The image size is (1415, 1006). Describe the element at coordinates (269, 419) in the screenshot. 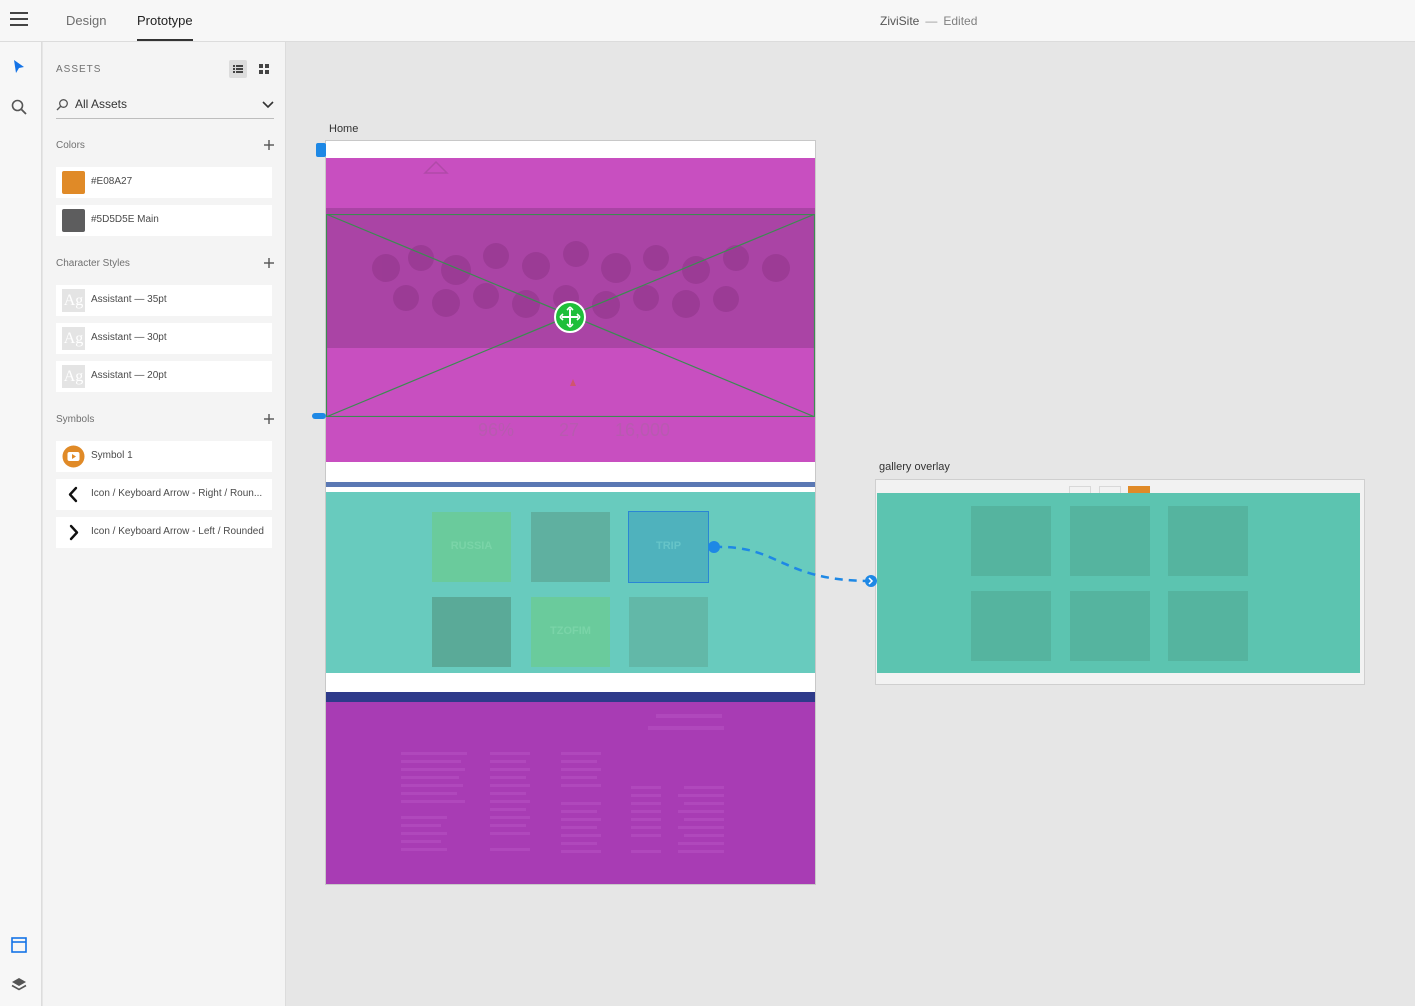

I see `add-symbol-icon` at that location.